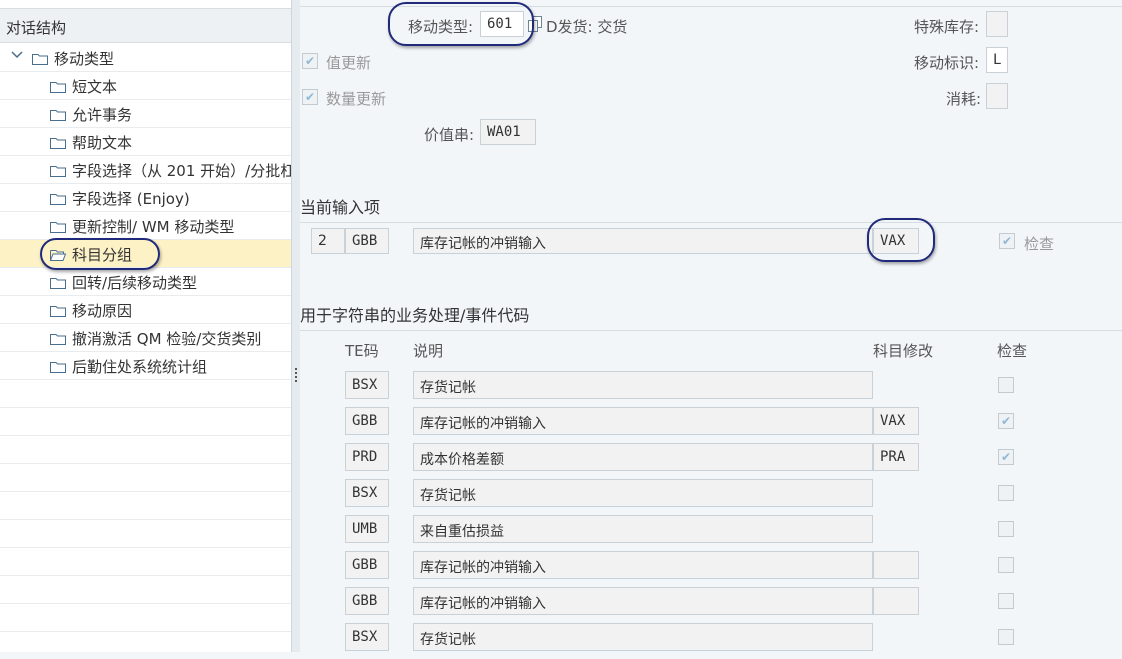 This screenshot has height=659, width=1122. Describe the element at coordinates (181, 171) in the screenshot. I see `tree-item-label: 字段选择（从 201 开始）/分批杠` at that location.